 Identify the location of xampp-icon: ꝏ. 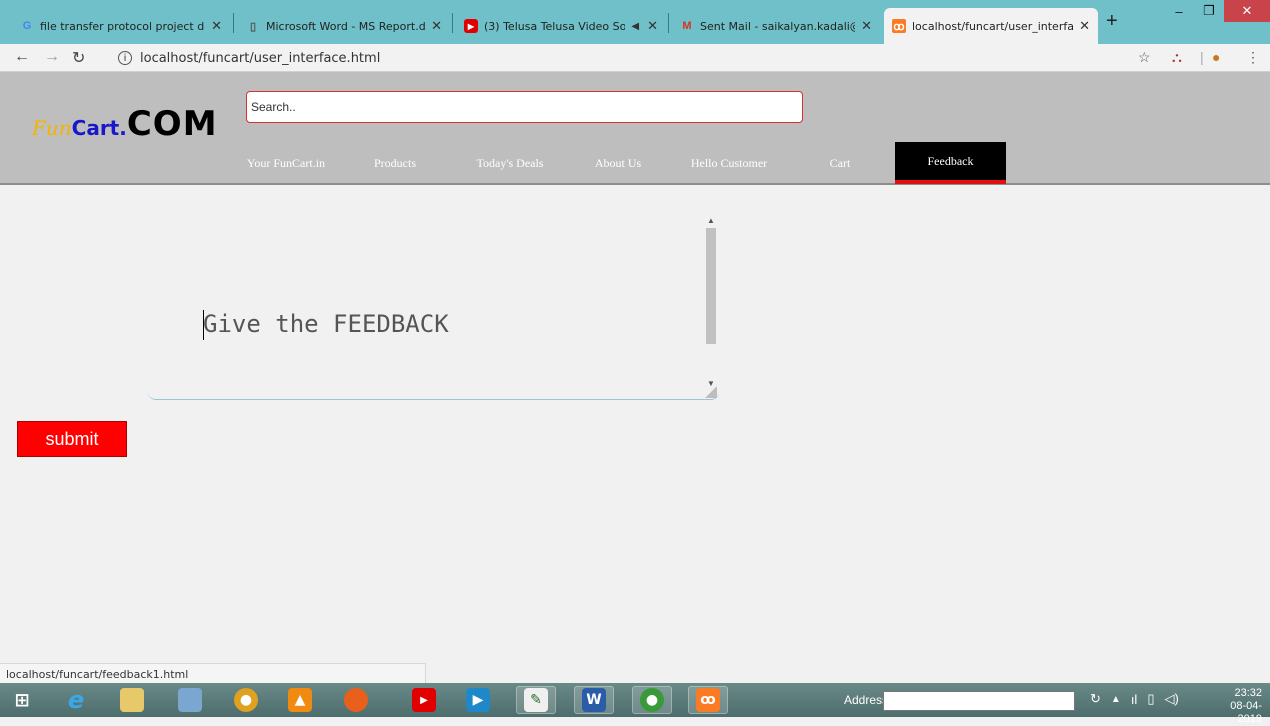
(899, 26).